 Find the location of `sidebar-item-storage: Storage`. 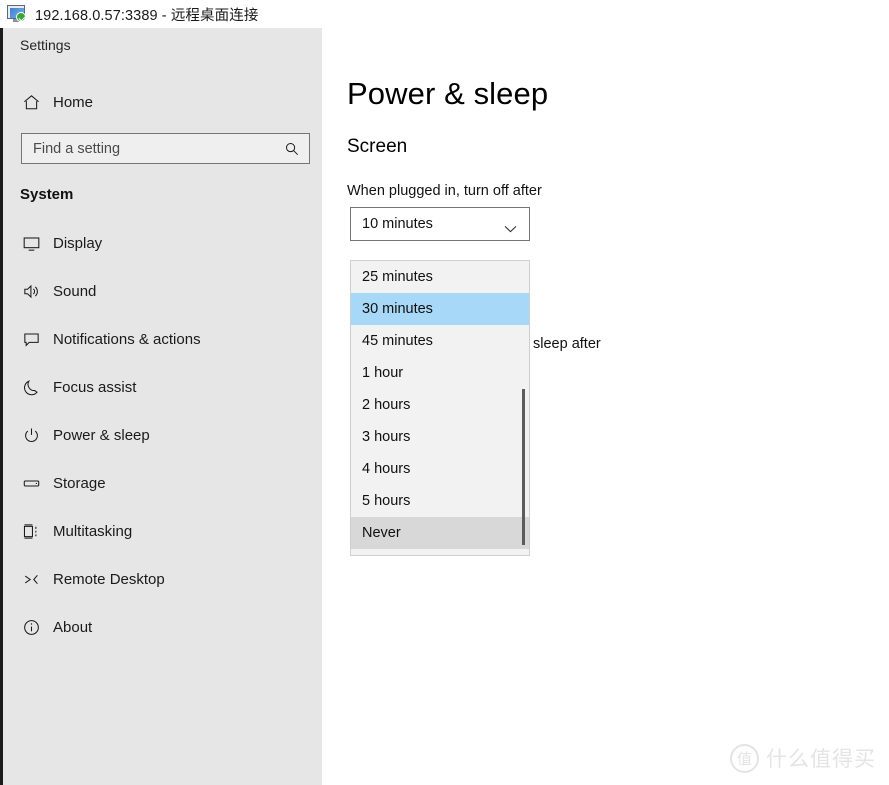

sidebar-item-storage: Storage is located at coordinates (162, 483).